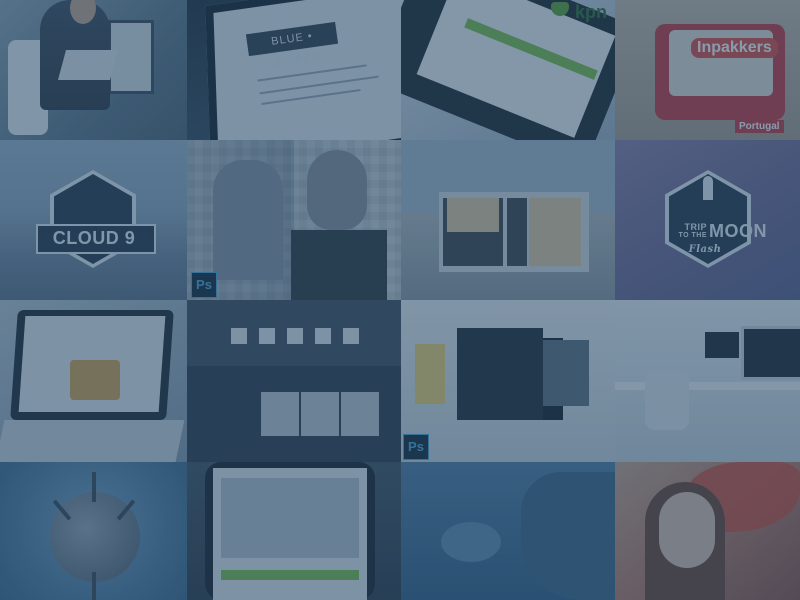  Describe the element at coordinates (667, 400) in the screenshot. I see `chair` at that location.